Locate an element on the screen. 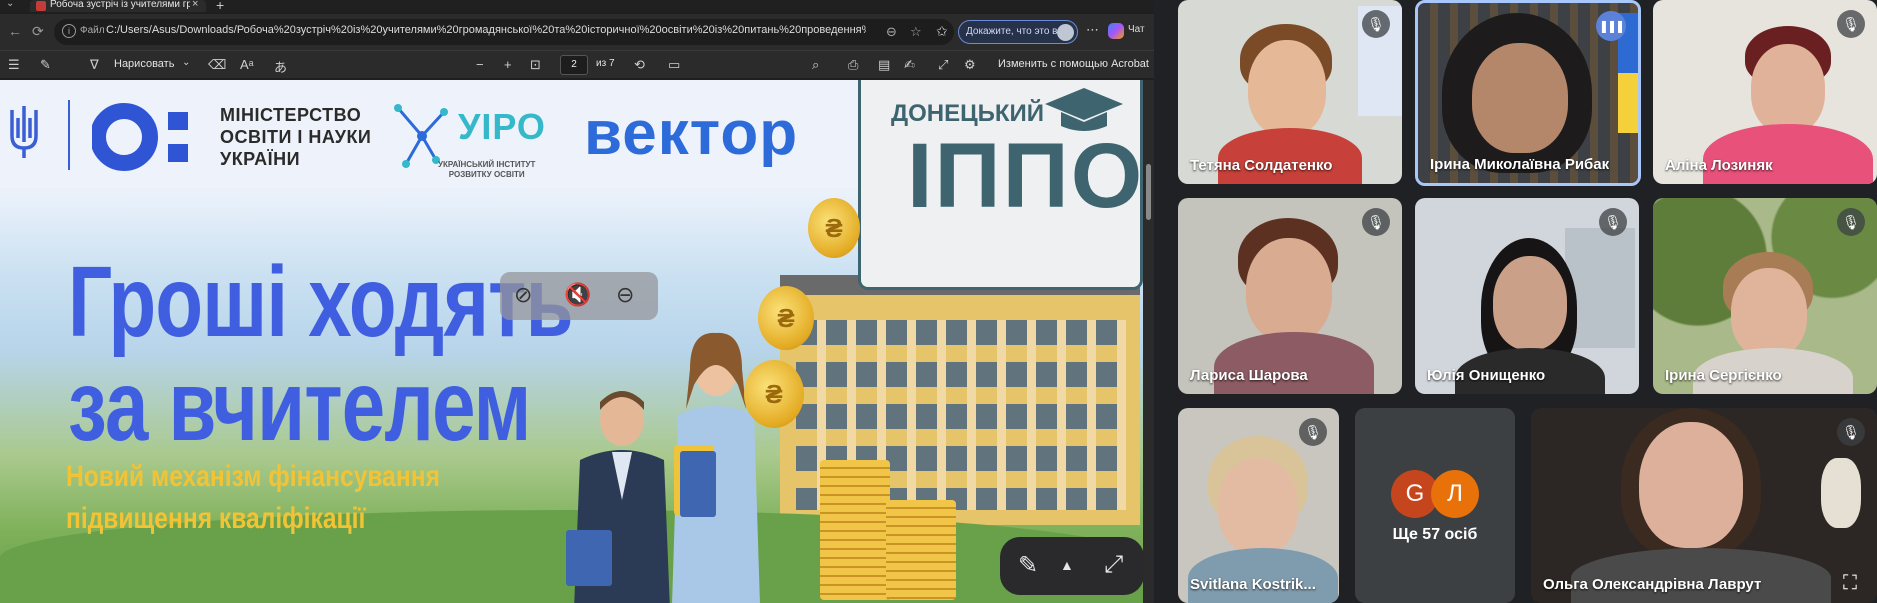 This screenshot has width=1877, height=603. zoom-icon: ⊖ is located at coordinates (891, 32).